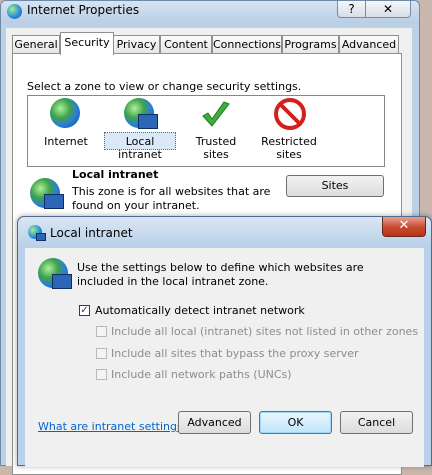 The image size is (432, 475). What do you see at coordinates (247, 44) in the screenshot?
I see `tab-connections: Connections` at bounding box center [247, 44].